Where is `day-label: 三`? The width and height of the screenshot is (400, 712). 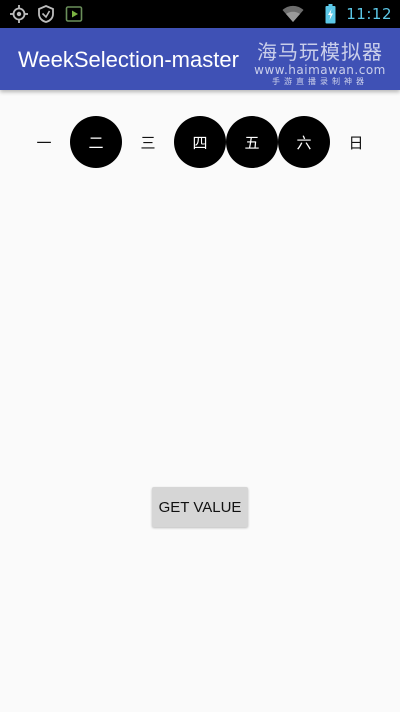
day-label: 三 is located at coordinates (148, 142).